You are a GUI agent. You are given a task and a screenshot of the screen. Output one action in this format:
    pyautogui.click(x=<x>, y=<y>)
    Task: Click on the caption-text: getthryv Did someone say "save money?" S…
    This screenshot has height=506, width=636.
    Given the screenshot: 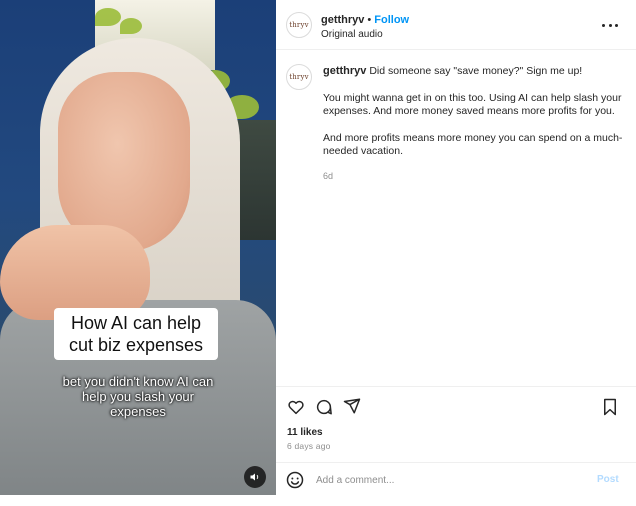 What is the action you would take?
    pyautogui.click(x=473, y=118)
    